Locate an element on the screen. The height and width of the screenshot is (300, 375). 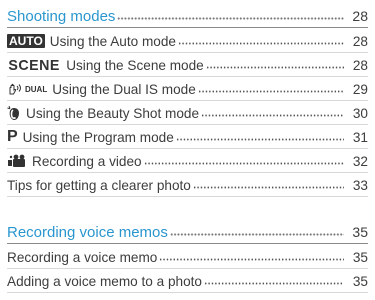
beauty-shot-icon is located at coordinates (14, 113).